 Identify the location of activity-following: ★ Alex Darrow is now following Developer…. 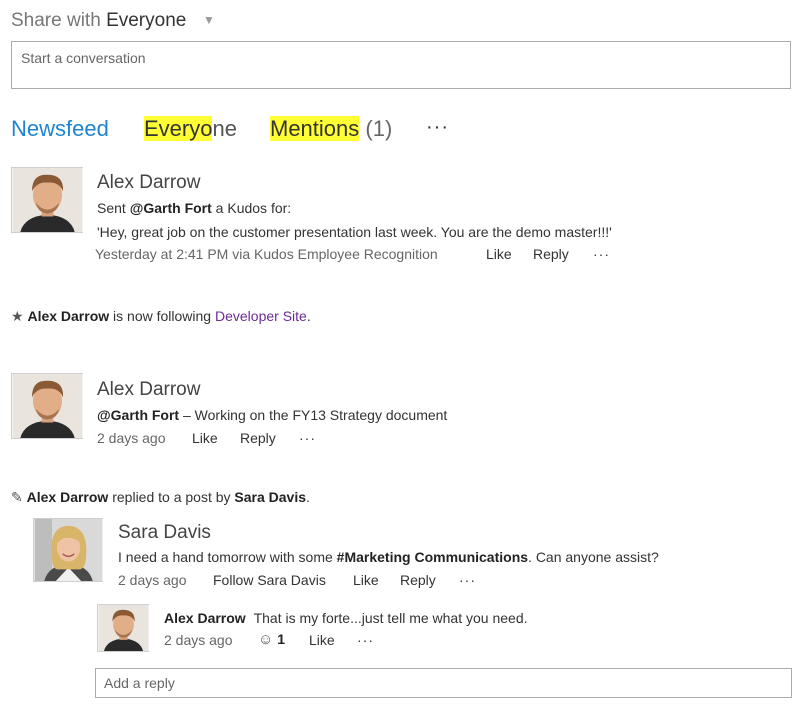
(161, 316).